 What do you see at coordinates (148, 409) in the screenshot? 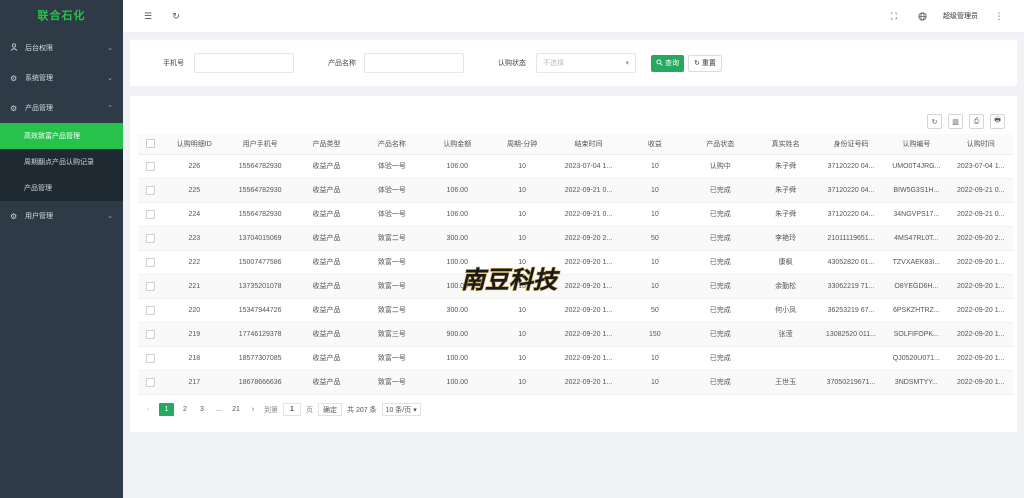
I see `prev-page-button: ‹` at bounding box center [148, 409].